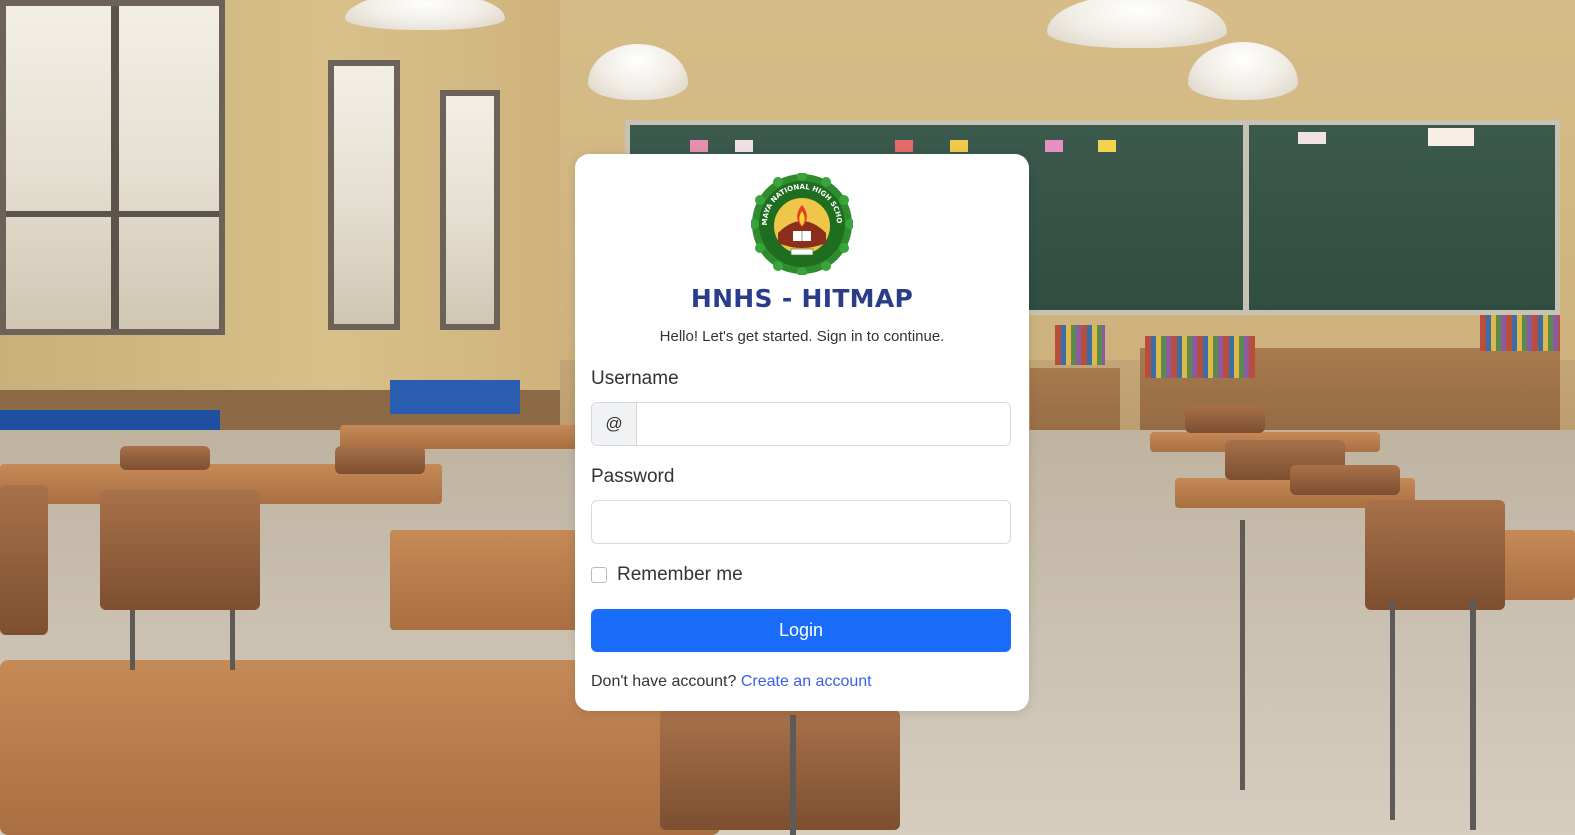 This screenshot has width=1575, height=835. I want to click on chalkboard-divider, so click(1246, 217).